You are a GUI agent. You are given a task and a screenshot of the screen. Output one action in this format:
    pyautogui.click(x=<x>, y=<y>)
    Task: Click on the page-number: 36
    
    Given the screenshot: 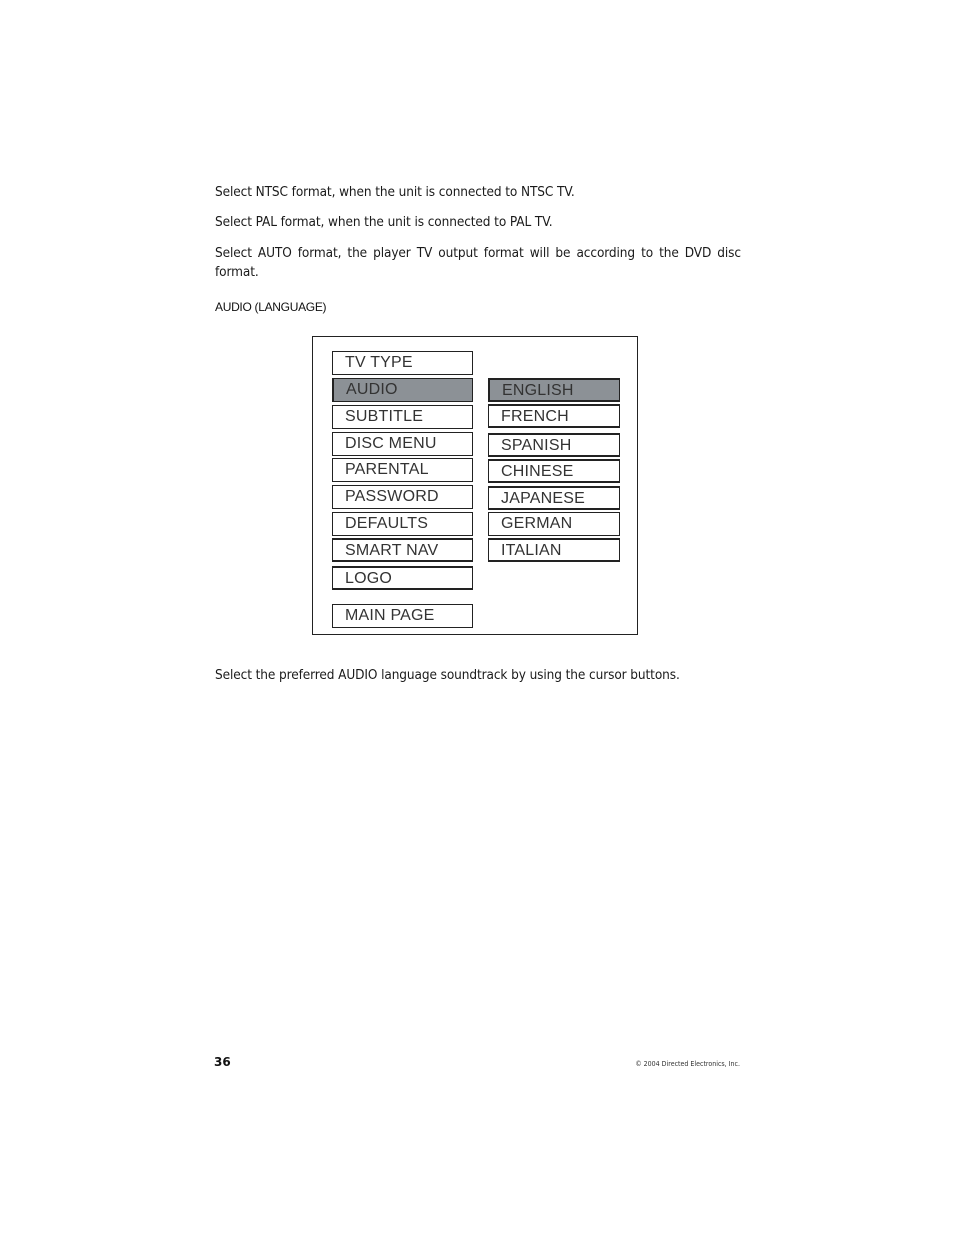 What is the action you would take?
    pyautogui.click(x=222, y=1062)
    